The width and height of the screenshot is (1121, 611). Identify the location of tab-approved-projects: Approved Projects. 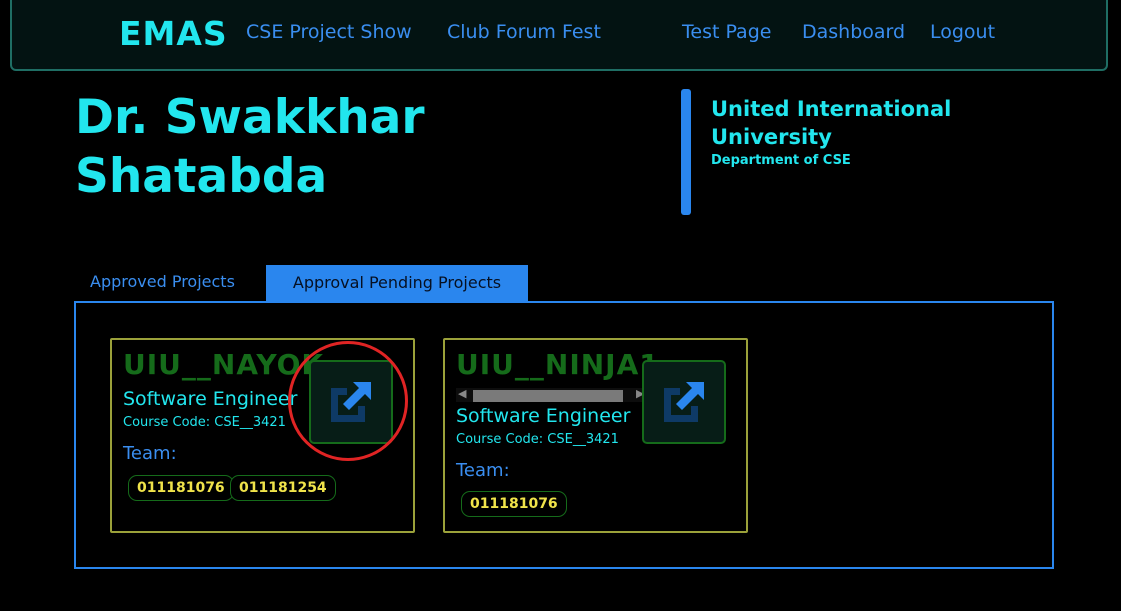
(162, 282).